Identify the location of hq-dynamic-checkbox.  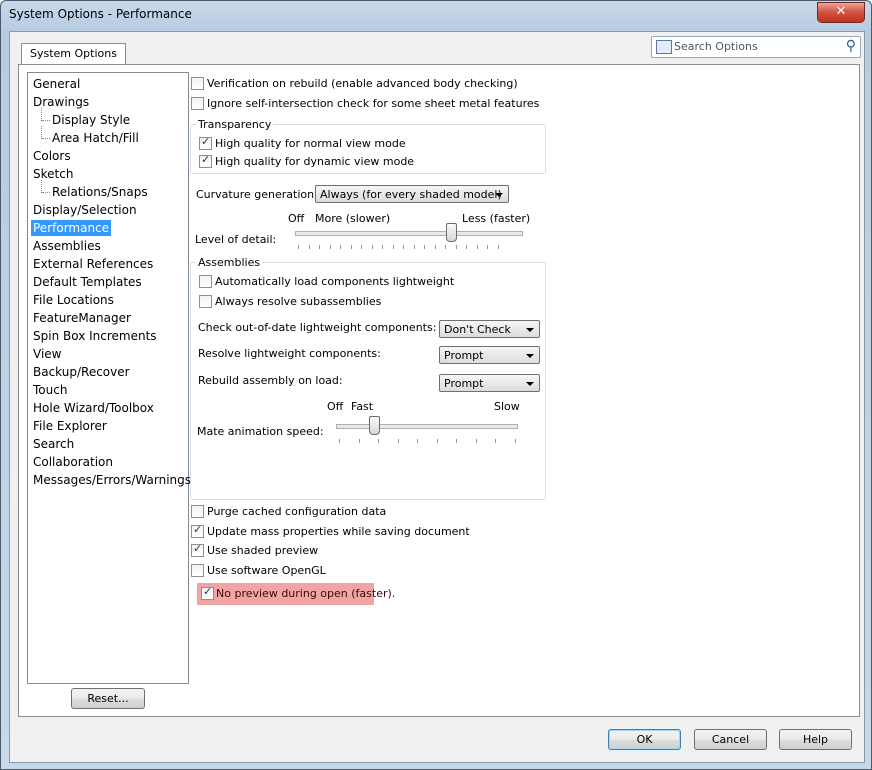
(205, 160).